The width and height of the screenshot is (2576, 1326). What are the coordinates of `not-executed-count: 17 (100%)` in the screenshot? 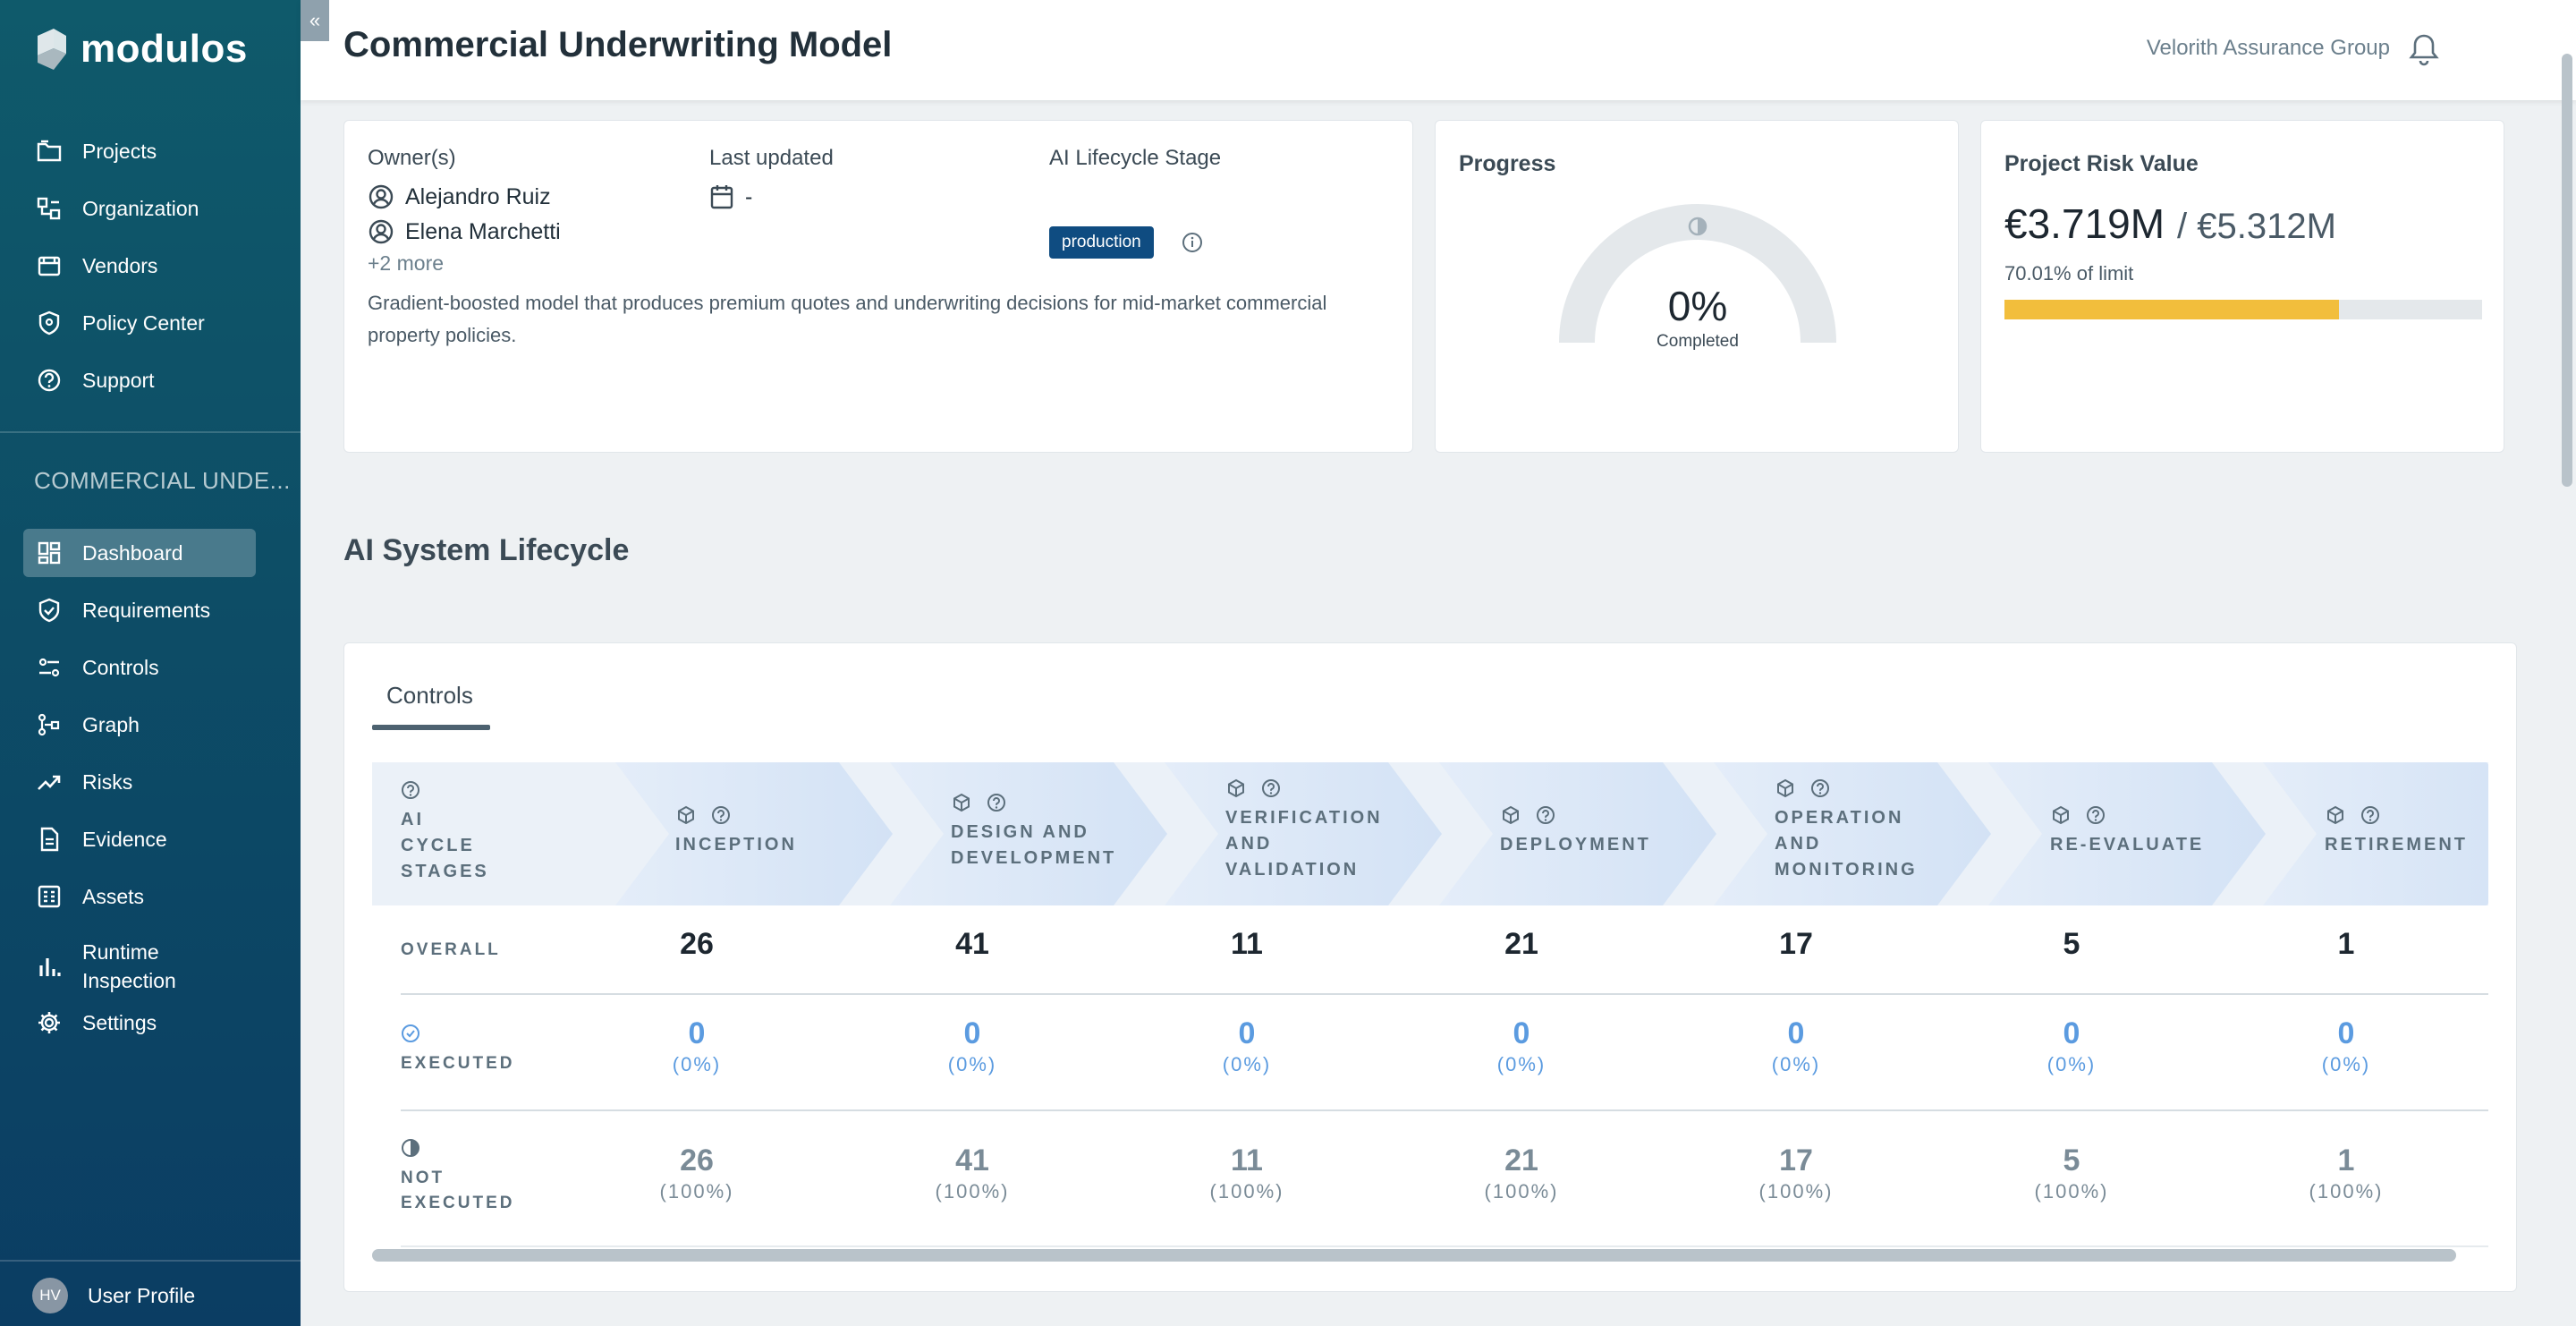 It's located at (1796, 1173).